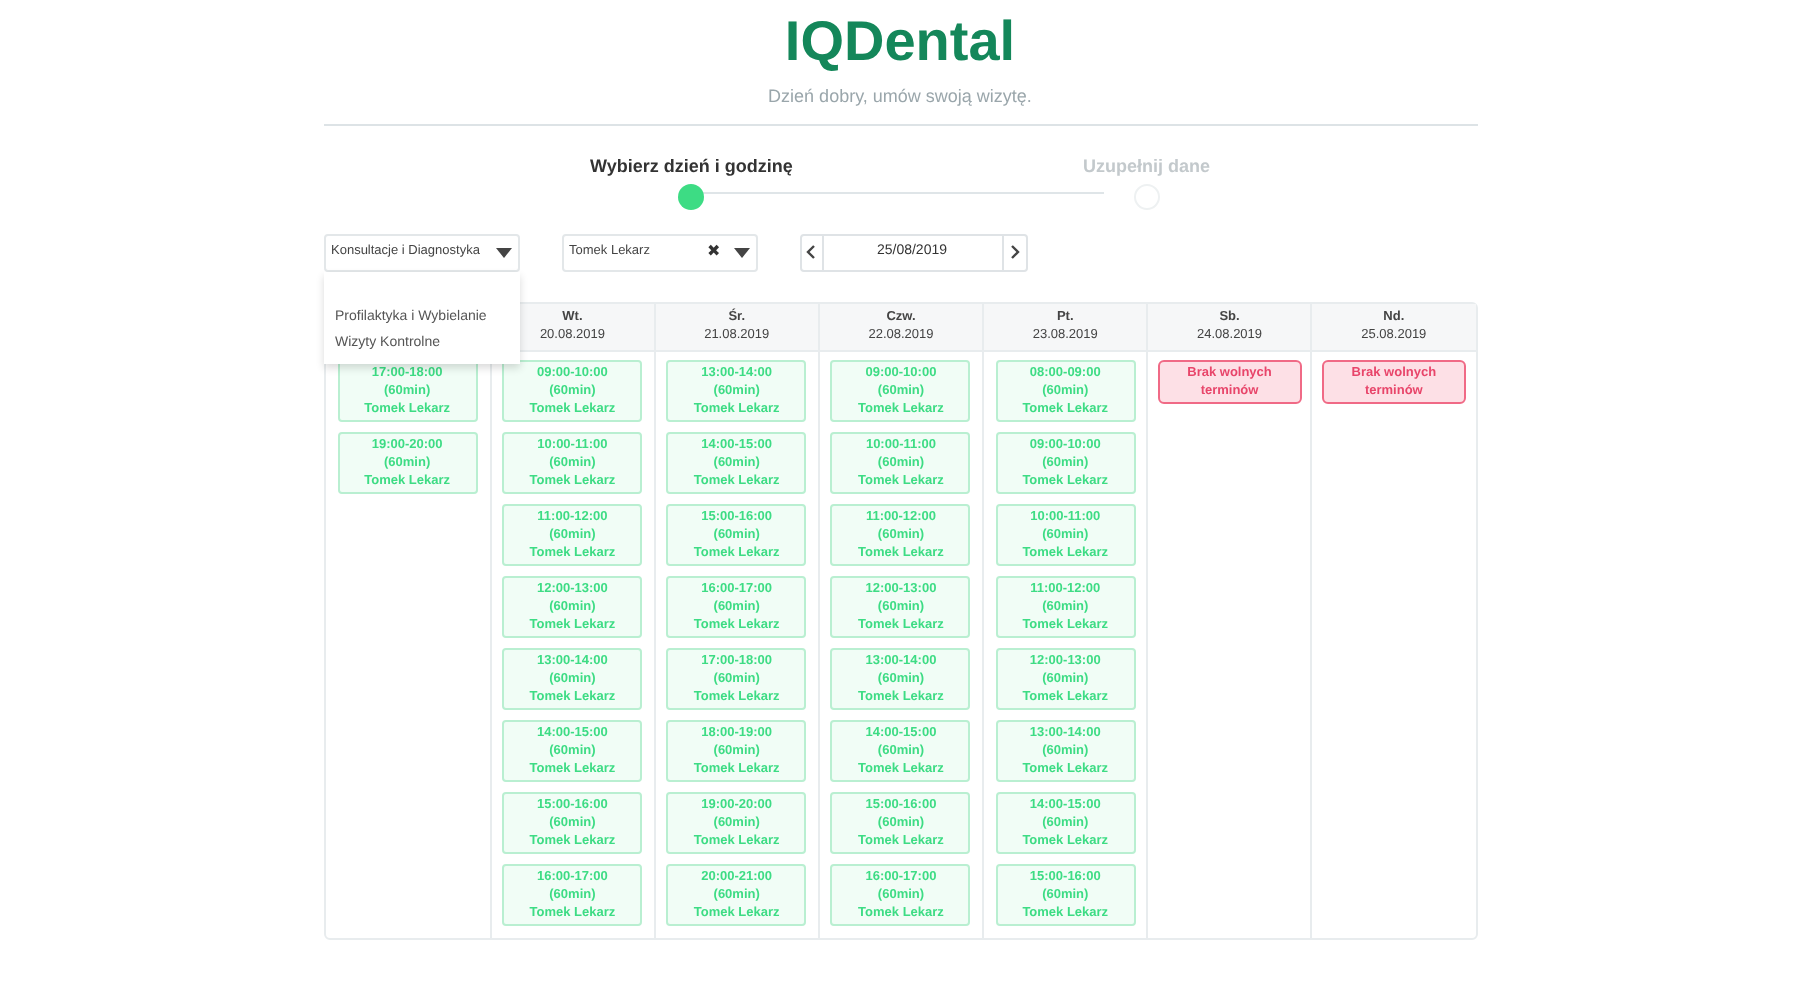 This screenshot has width=1800, height=1000. Describe the element at coordinates (691, 166) in the screenshot. I see `step-label: Wybierz dzień i godzinę` at that location.